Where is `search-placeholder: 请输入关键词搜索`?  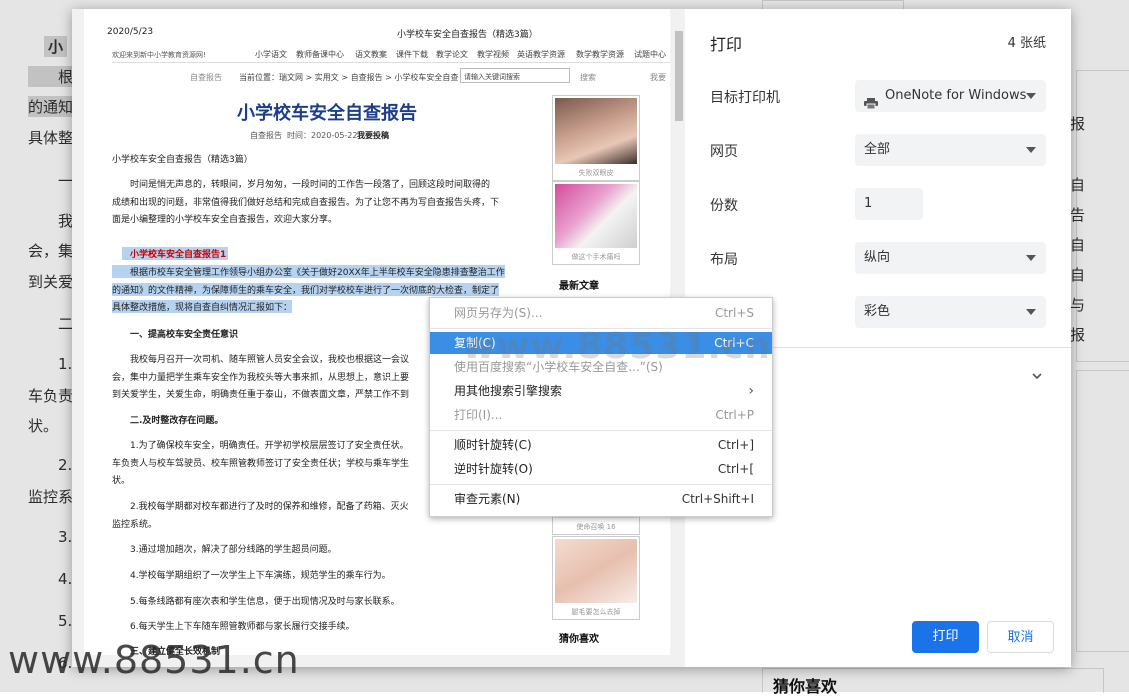
search-placeholder: 请输入关键词搜索 is located at coordinates (492, 77).